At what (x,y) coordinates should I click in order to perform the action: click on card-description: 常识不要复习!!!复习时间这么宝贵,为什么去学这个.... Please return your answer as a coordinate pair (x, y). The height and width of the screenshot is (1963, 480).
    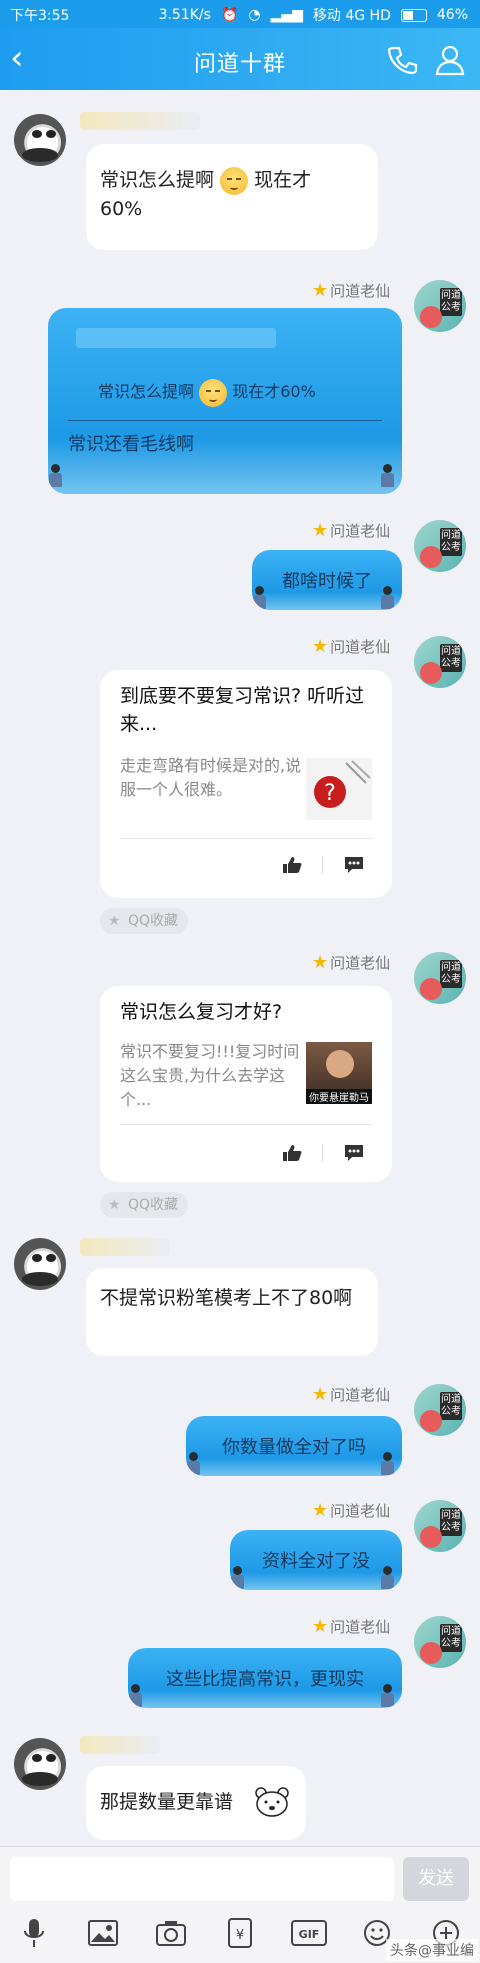
    Looking at the image, I should click on (210, 1075).